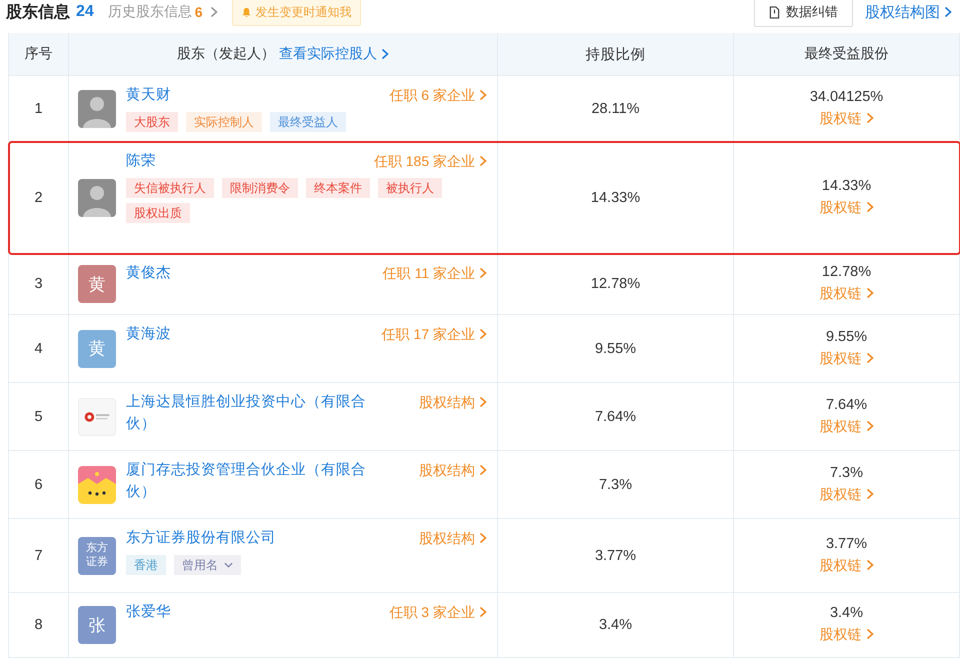 Image resolution: width=960 pixels, height=659 pixels. I want to click on column-header: 序号, so click(39, 54).